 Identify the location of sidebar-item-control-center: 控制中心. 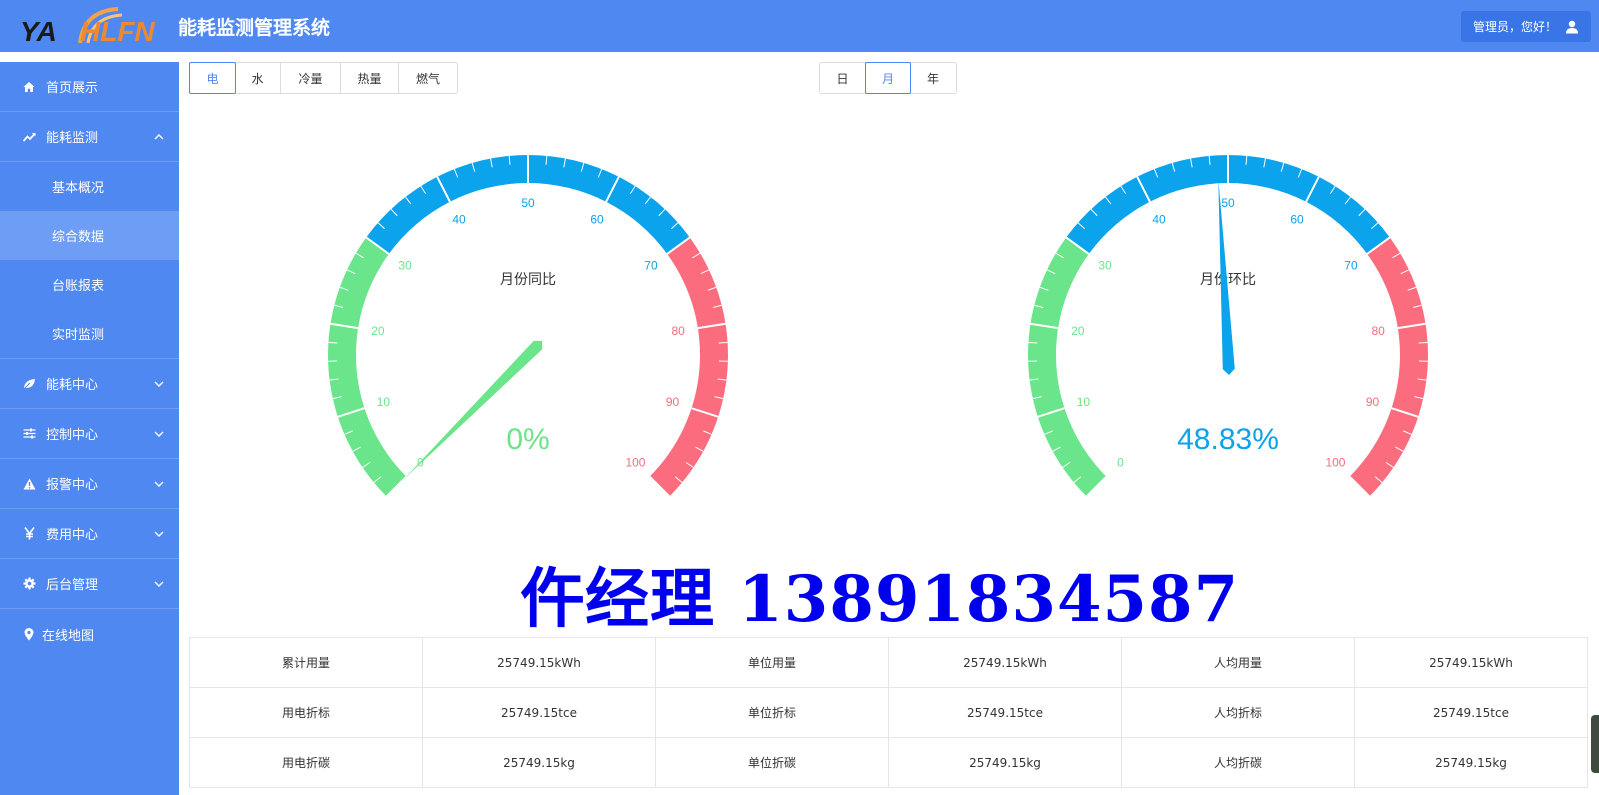
(89, 434).